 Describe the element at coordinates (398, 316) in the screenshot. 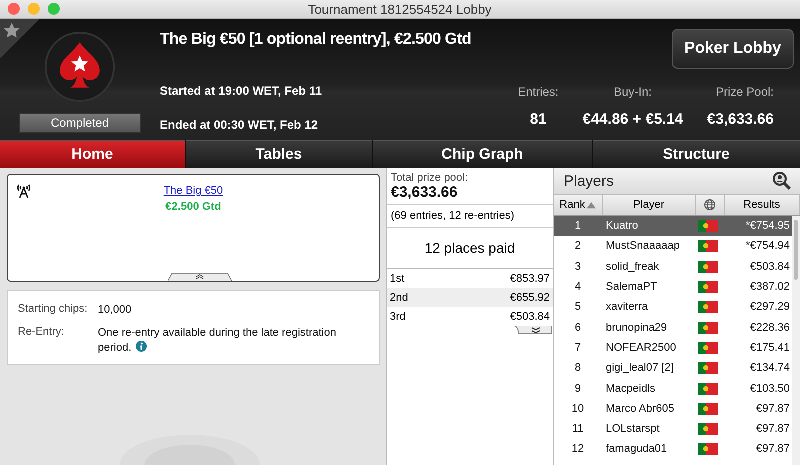

I see `payout-place: 3rd` at that location.